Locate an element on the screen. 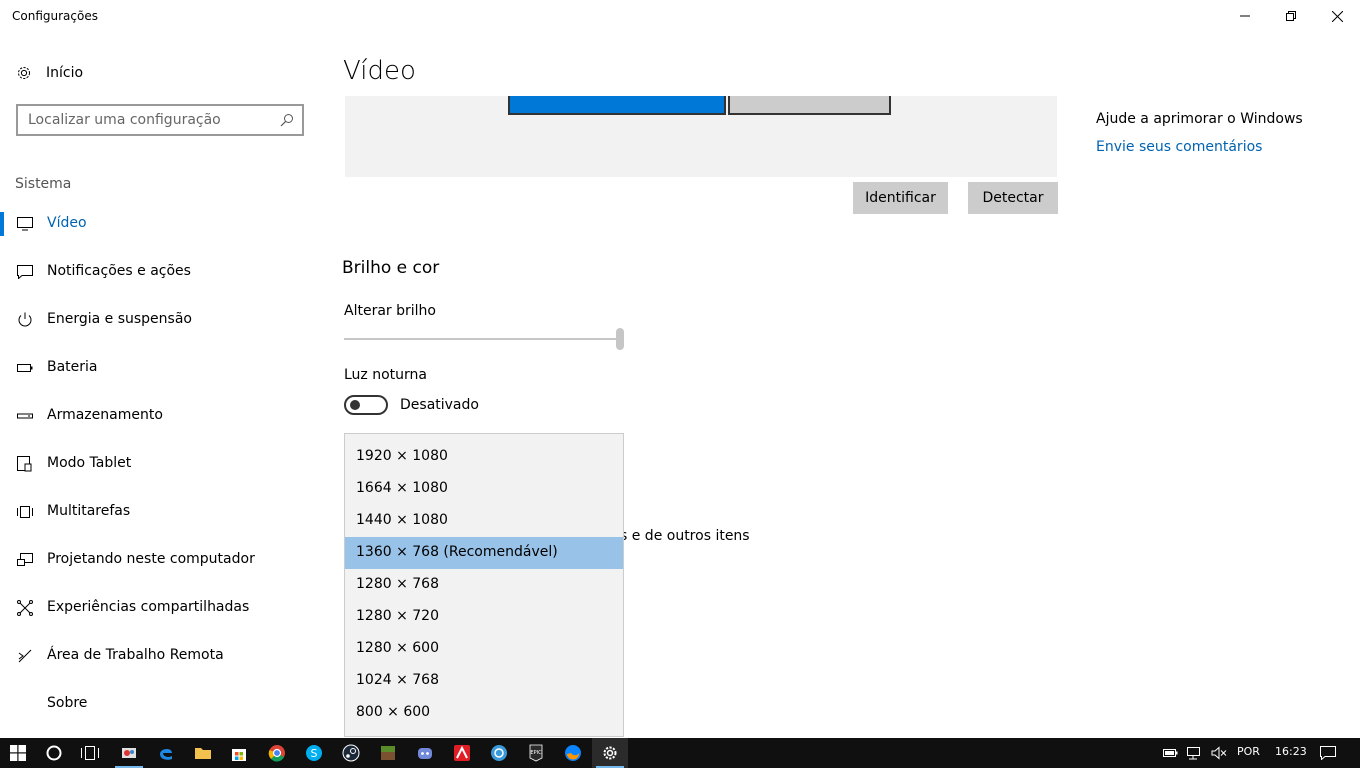 The image size is (1360, 768). network-icon is located at coordinates (1193, 753).